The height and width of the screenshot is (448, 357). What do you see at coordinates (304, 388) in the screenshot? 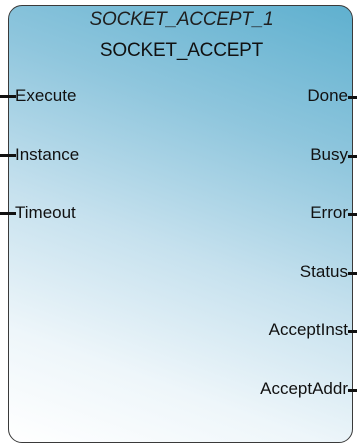
I see `output-pin-acceptaddr: AcceptAddr` at bounding box center [304, 388].